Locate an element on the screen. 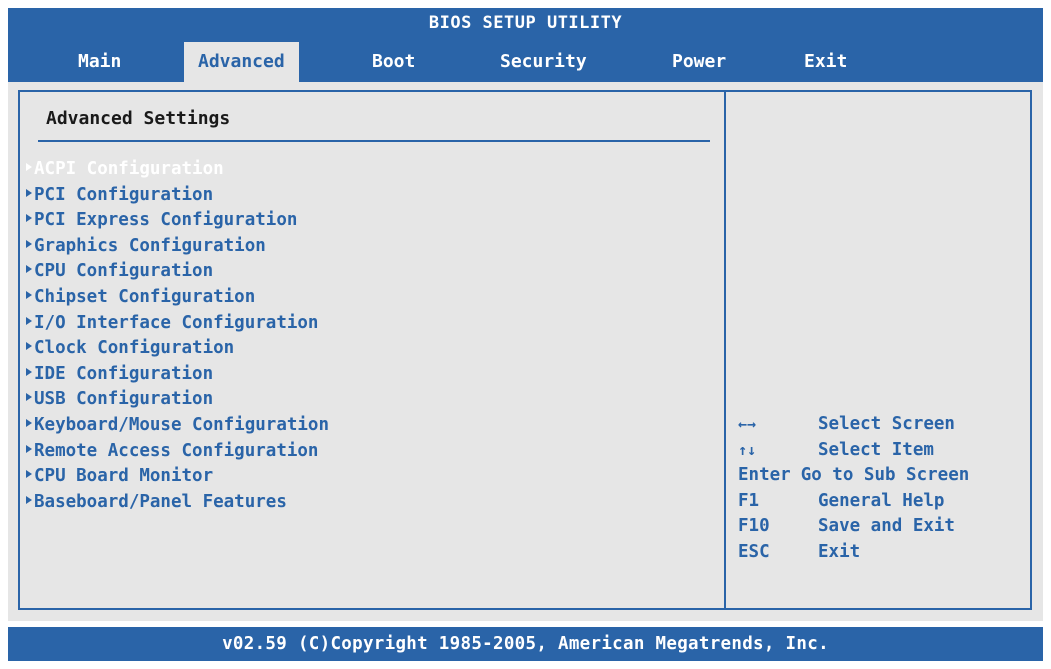 The width and height of the screenshot is (1051, 669). menu-item-label: USB Configuration is located at coordinates (124, 399).